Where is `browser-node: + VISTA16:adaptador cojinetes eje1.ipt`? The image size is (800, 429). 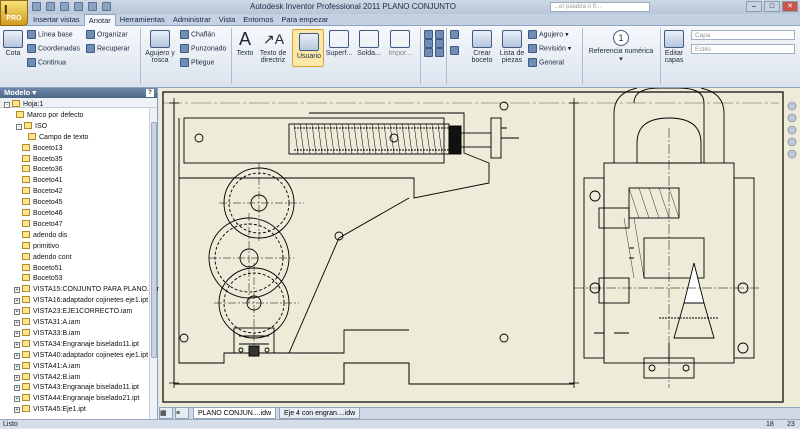 browser-node: + VISTA16:adaptador cojinetes eje1.ipt is located at coordinates (81, 301).